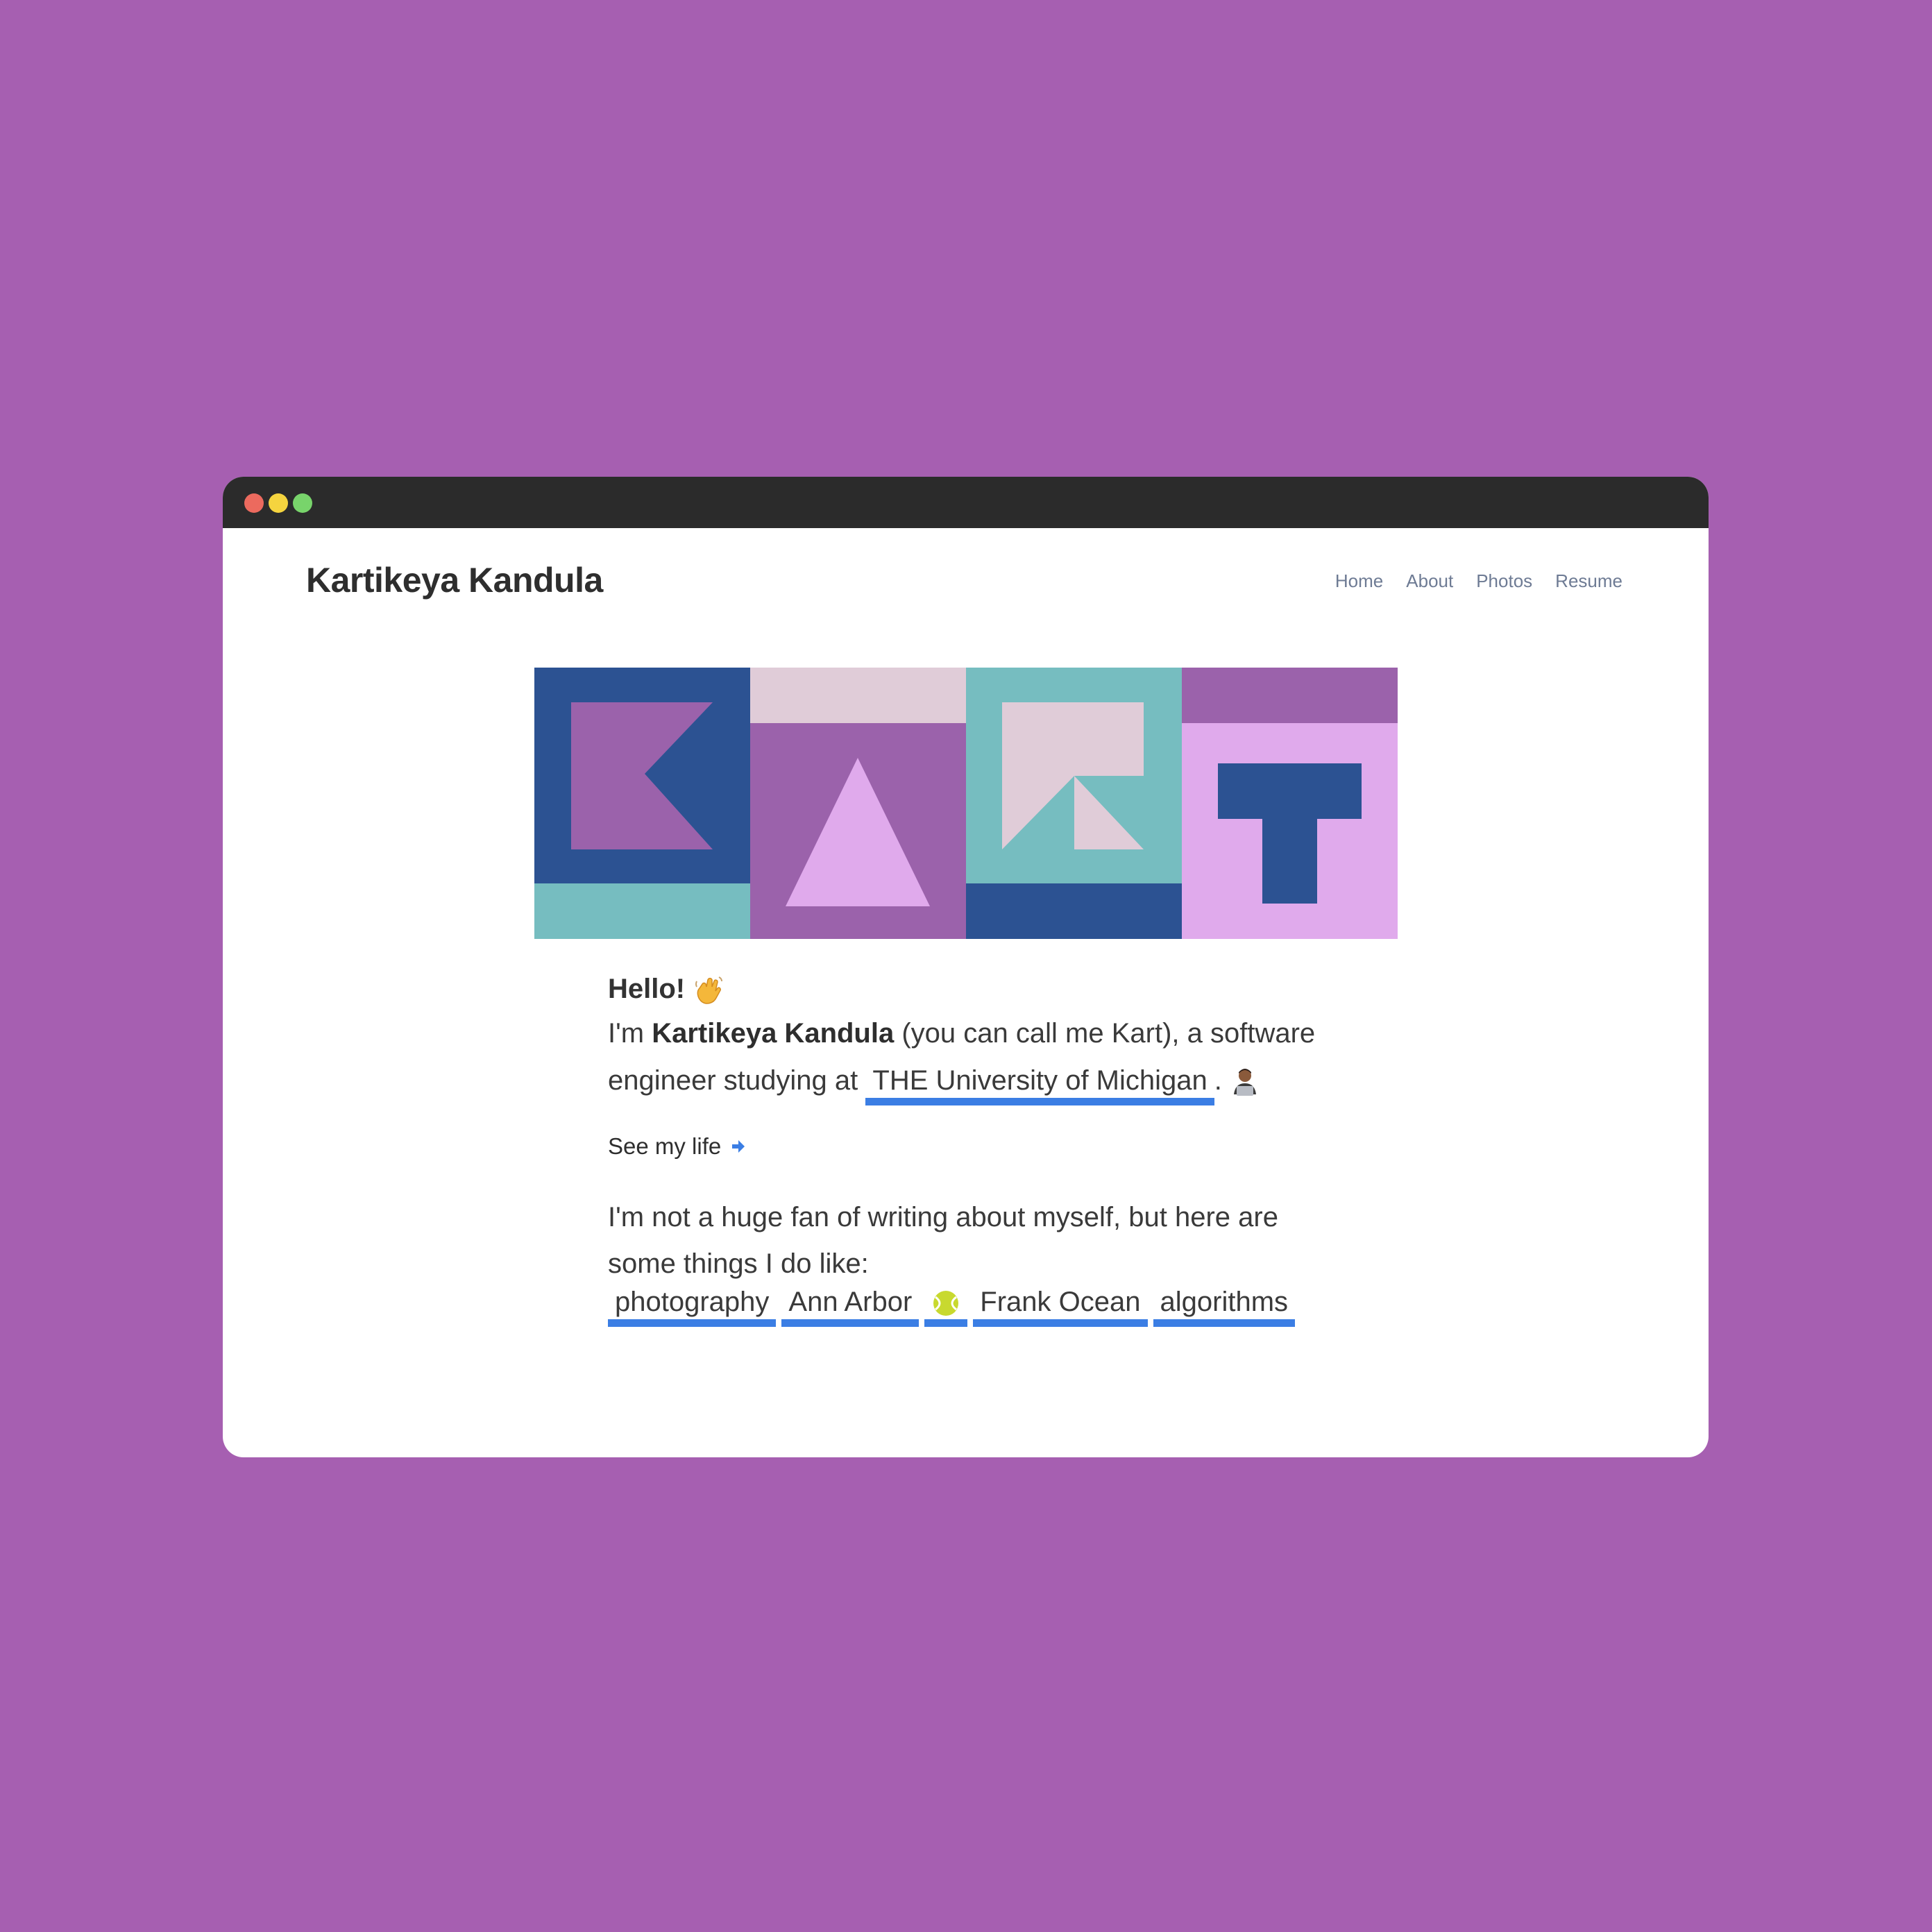 The height and width of the screenshot is (1932, 1932). I want to click on see-my-life-label: See my life, so click(665, 1146).